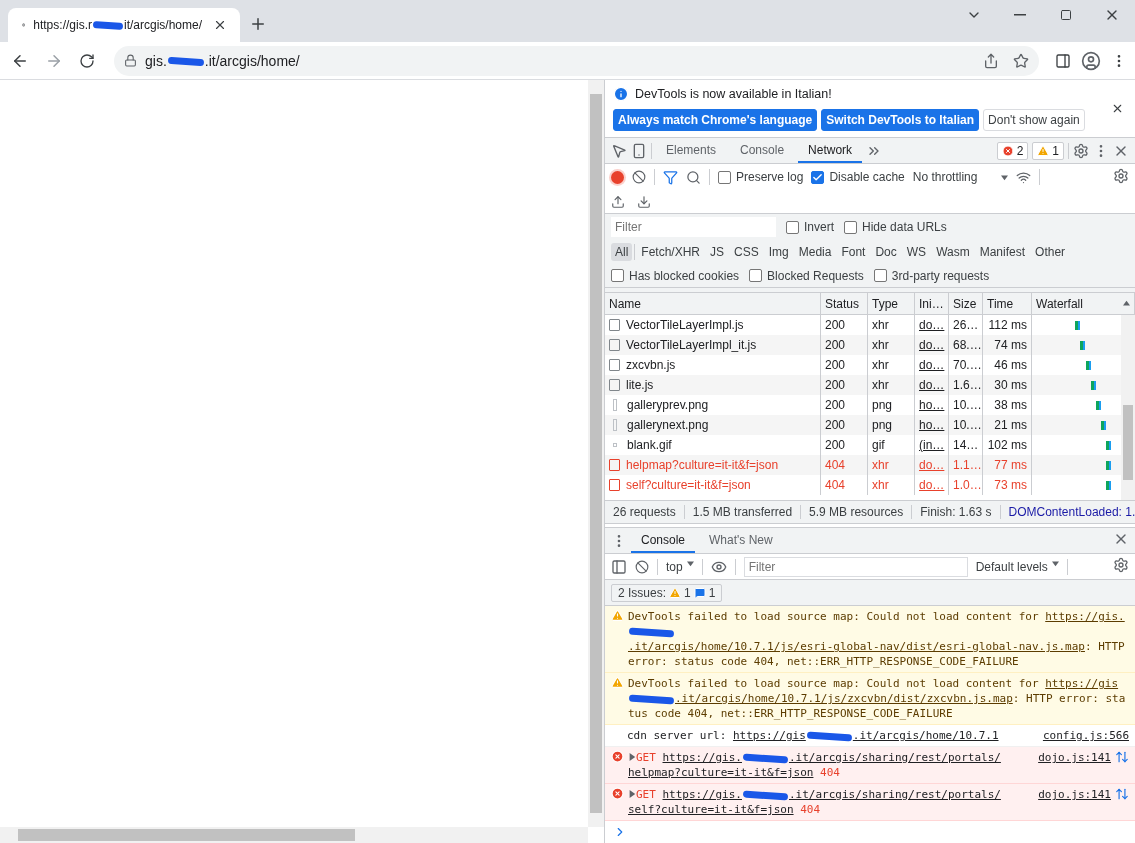 The image size is (1135, 843). I want to click on link: self?culture=it-it&f=json, so click(711, 809).